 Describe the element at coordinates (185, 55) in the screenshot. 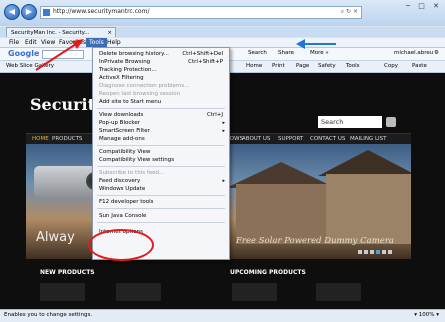

I see `annotation-arrows` at that location.